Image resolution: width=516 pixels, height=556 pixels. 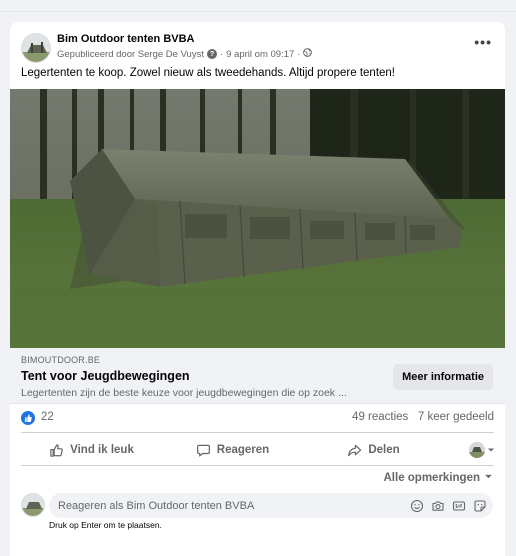 I want to click on more-info-button: Meer informatie, so click(x=443, y=377).